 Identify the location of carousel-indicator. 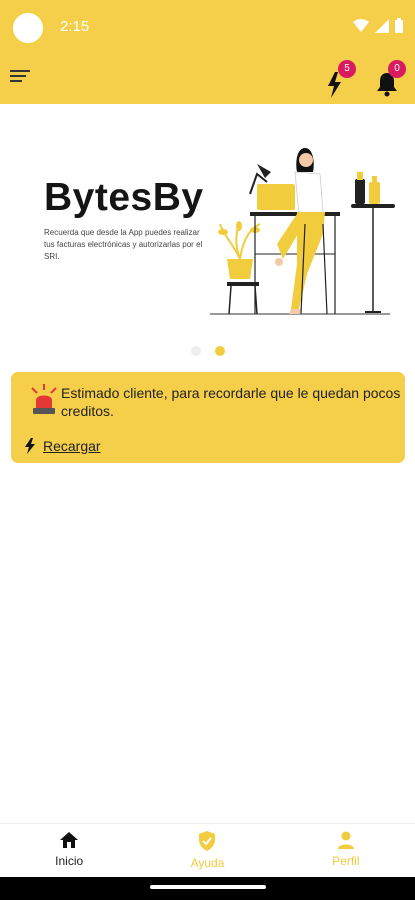
(207, 351).